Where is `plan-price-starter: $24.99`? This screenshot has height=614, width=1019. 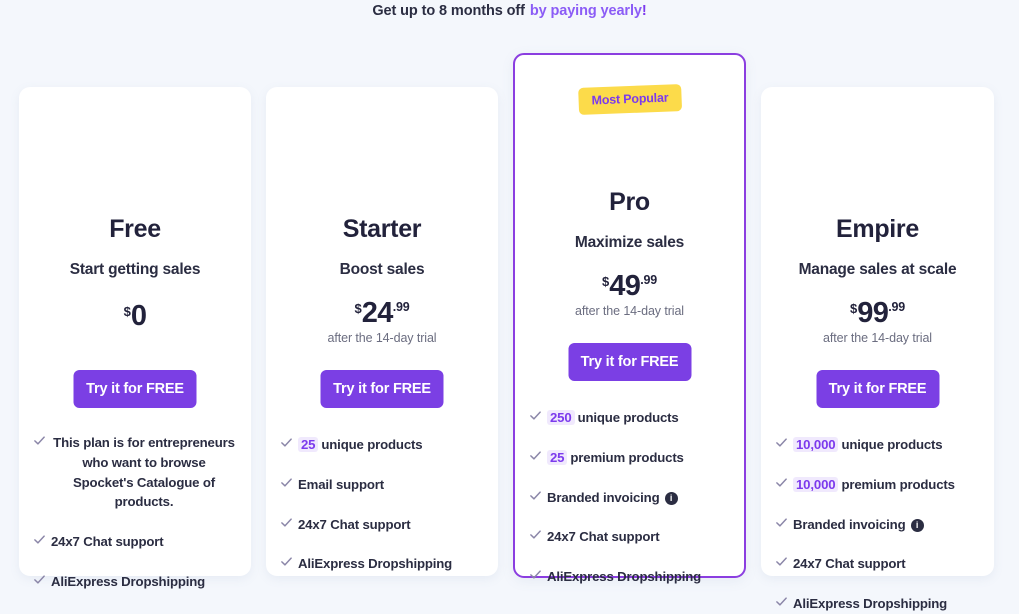
plan-price-starter: $24.99 is located at coordinates (382, 313).